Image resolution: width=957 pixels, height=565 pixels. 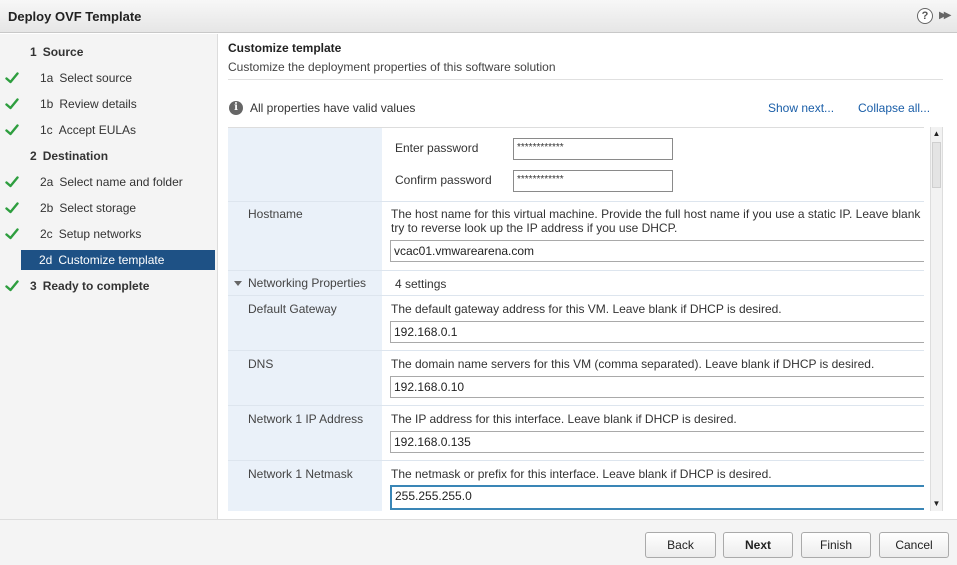 I want to click on nav-step-1b: 1b Review details, so click(x=88, y=104).